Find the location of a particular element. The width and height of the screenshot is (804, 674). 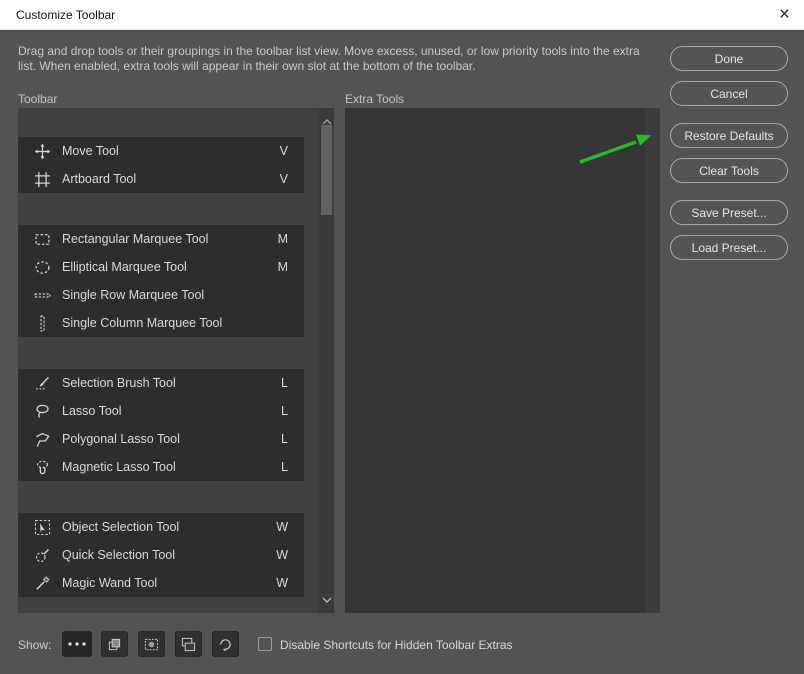

selection-brush-icon is located at coordinates (42, 383).